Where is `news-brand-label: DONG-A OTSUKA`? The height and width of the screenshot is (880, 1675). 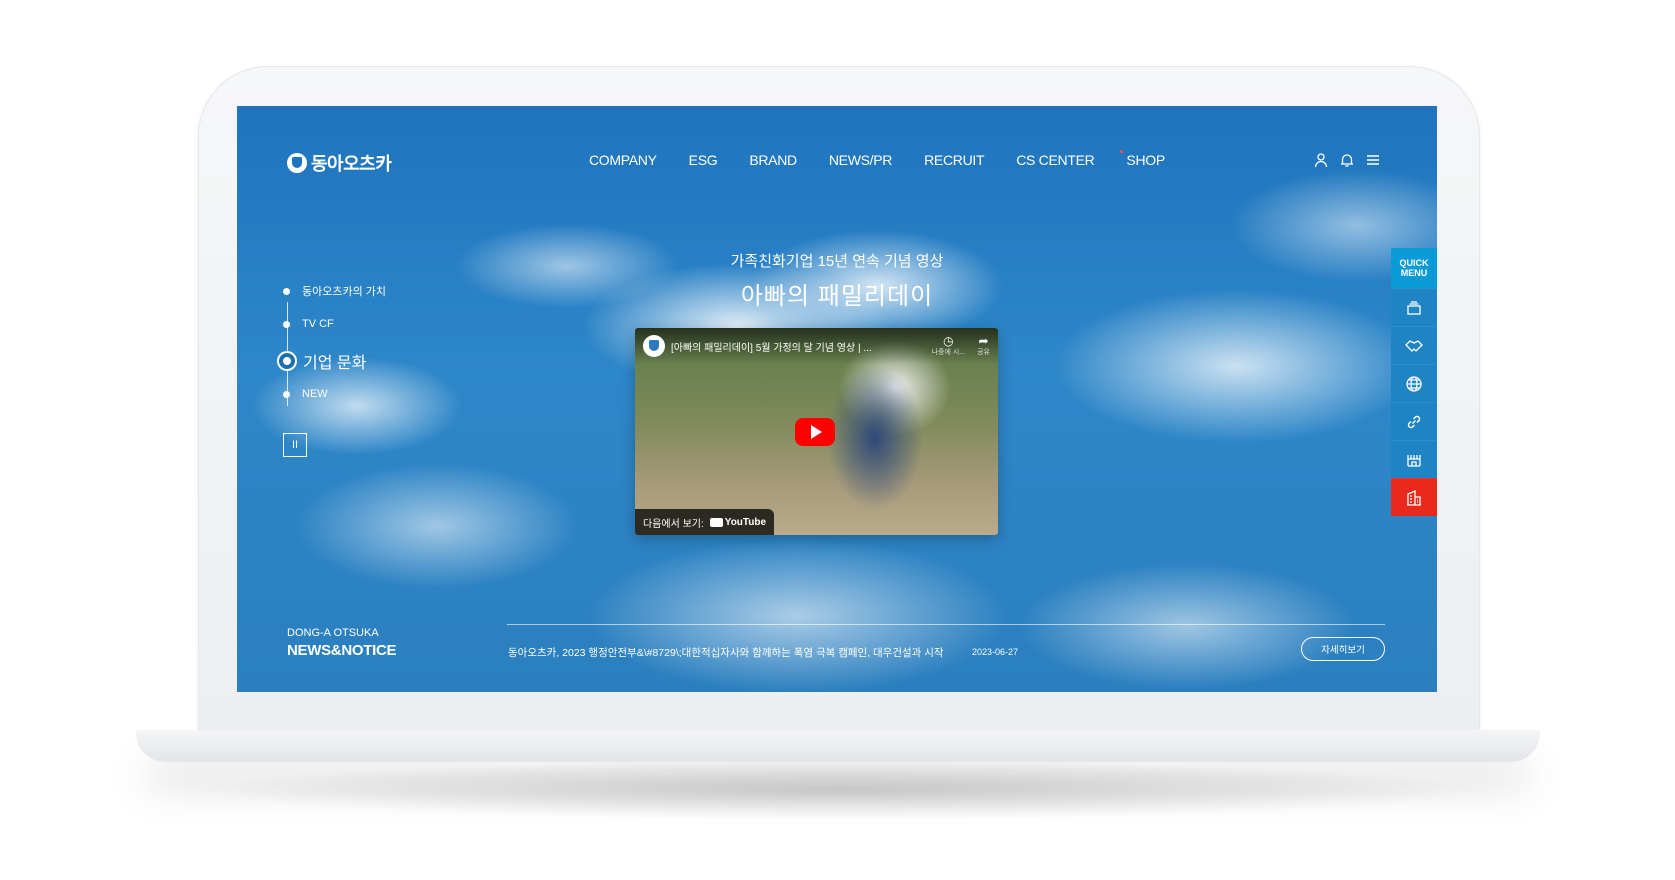 news-brand-label: DONG-A OTSUKA is located at coordinates (333, 633).